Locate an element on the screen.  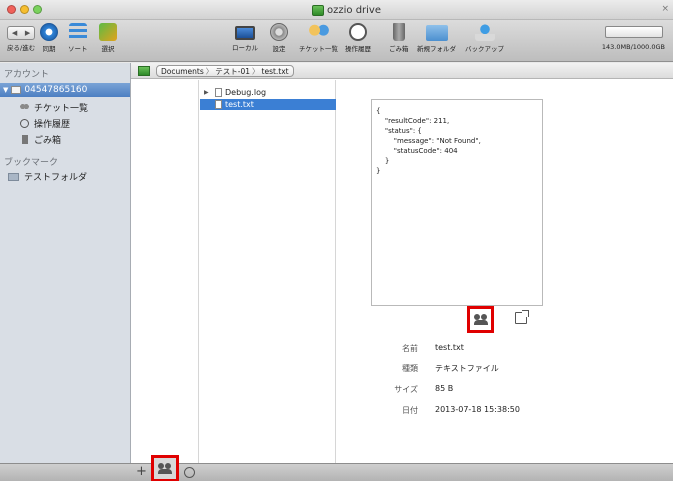
toolbar-settings-button: 設定 is located at coordinates (279, 38).